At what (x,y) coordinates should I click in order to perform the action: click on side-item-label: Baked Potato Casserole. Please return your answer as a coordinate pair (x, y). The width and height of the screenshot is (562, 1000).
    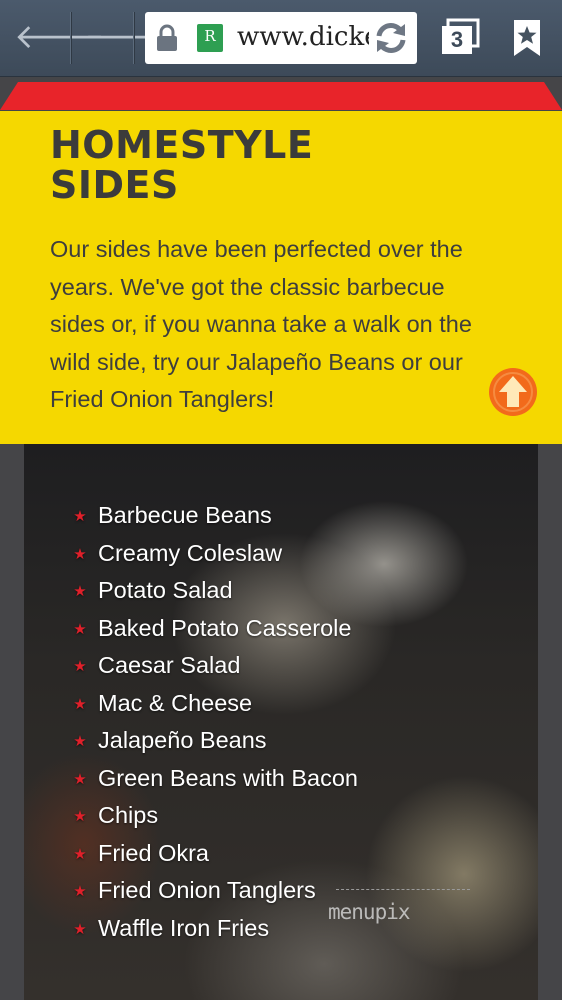
    Looking at the image, I should click on (225, 627).